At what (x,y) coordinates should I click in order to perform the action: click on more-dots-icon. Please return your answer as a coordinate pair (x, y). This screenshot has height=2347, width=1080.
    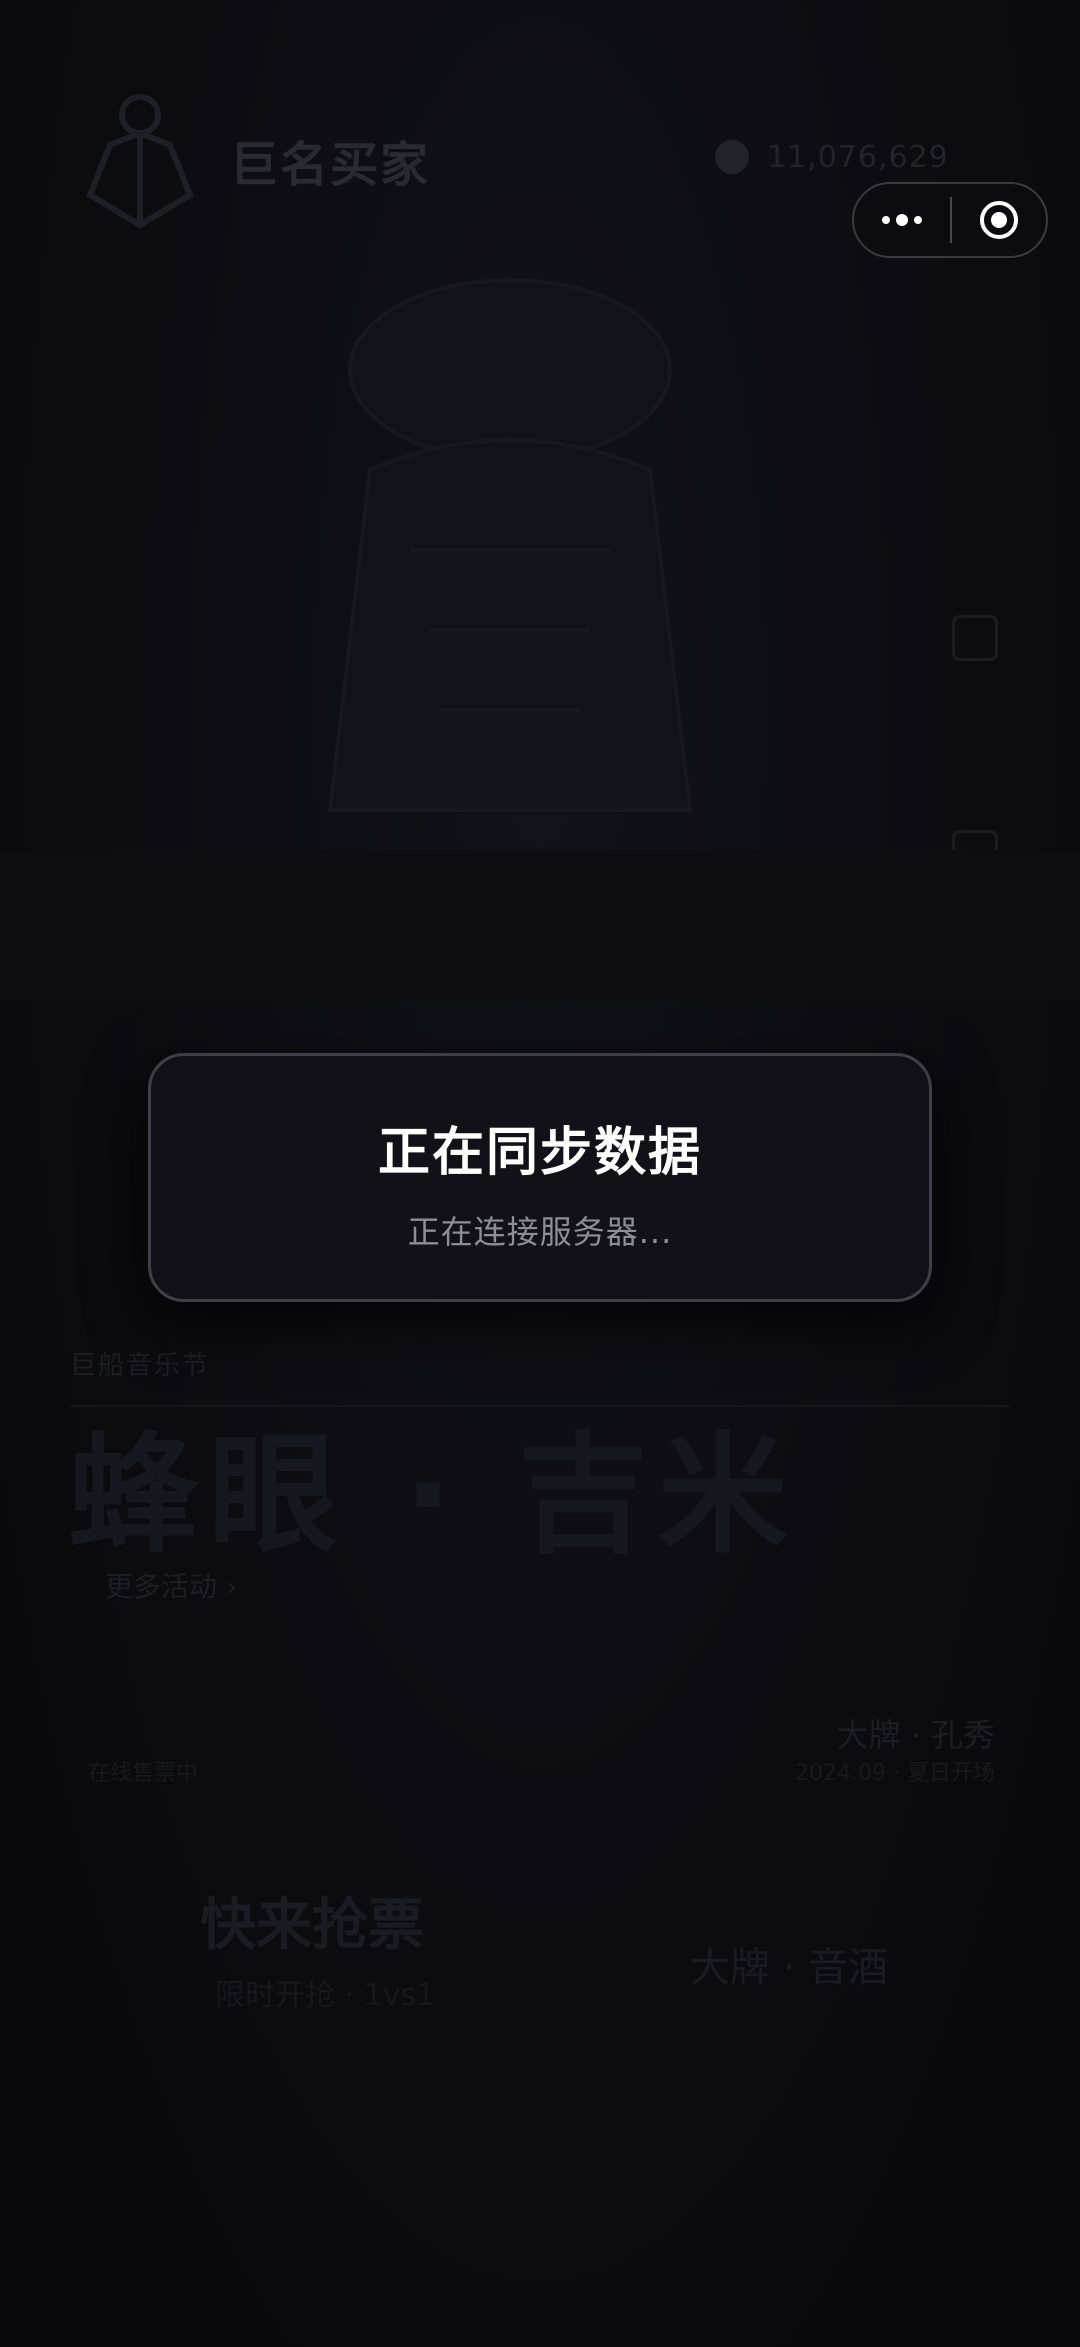
    Looking at the image, I should click on (886, 220).